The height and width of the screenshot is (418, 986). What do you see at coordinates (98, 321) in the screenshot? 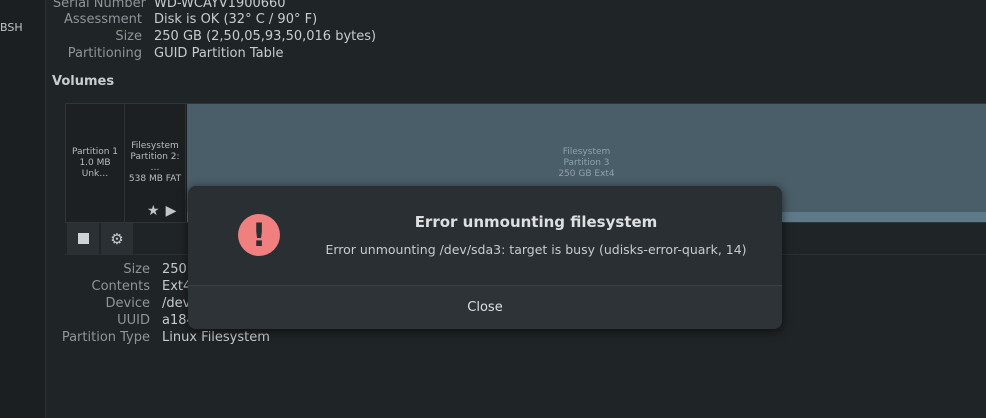
I see `part-uuid-row: UUID` at bounding box center [98, 321].